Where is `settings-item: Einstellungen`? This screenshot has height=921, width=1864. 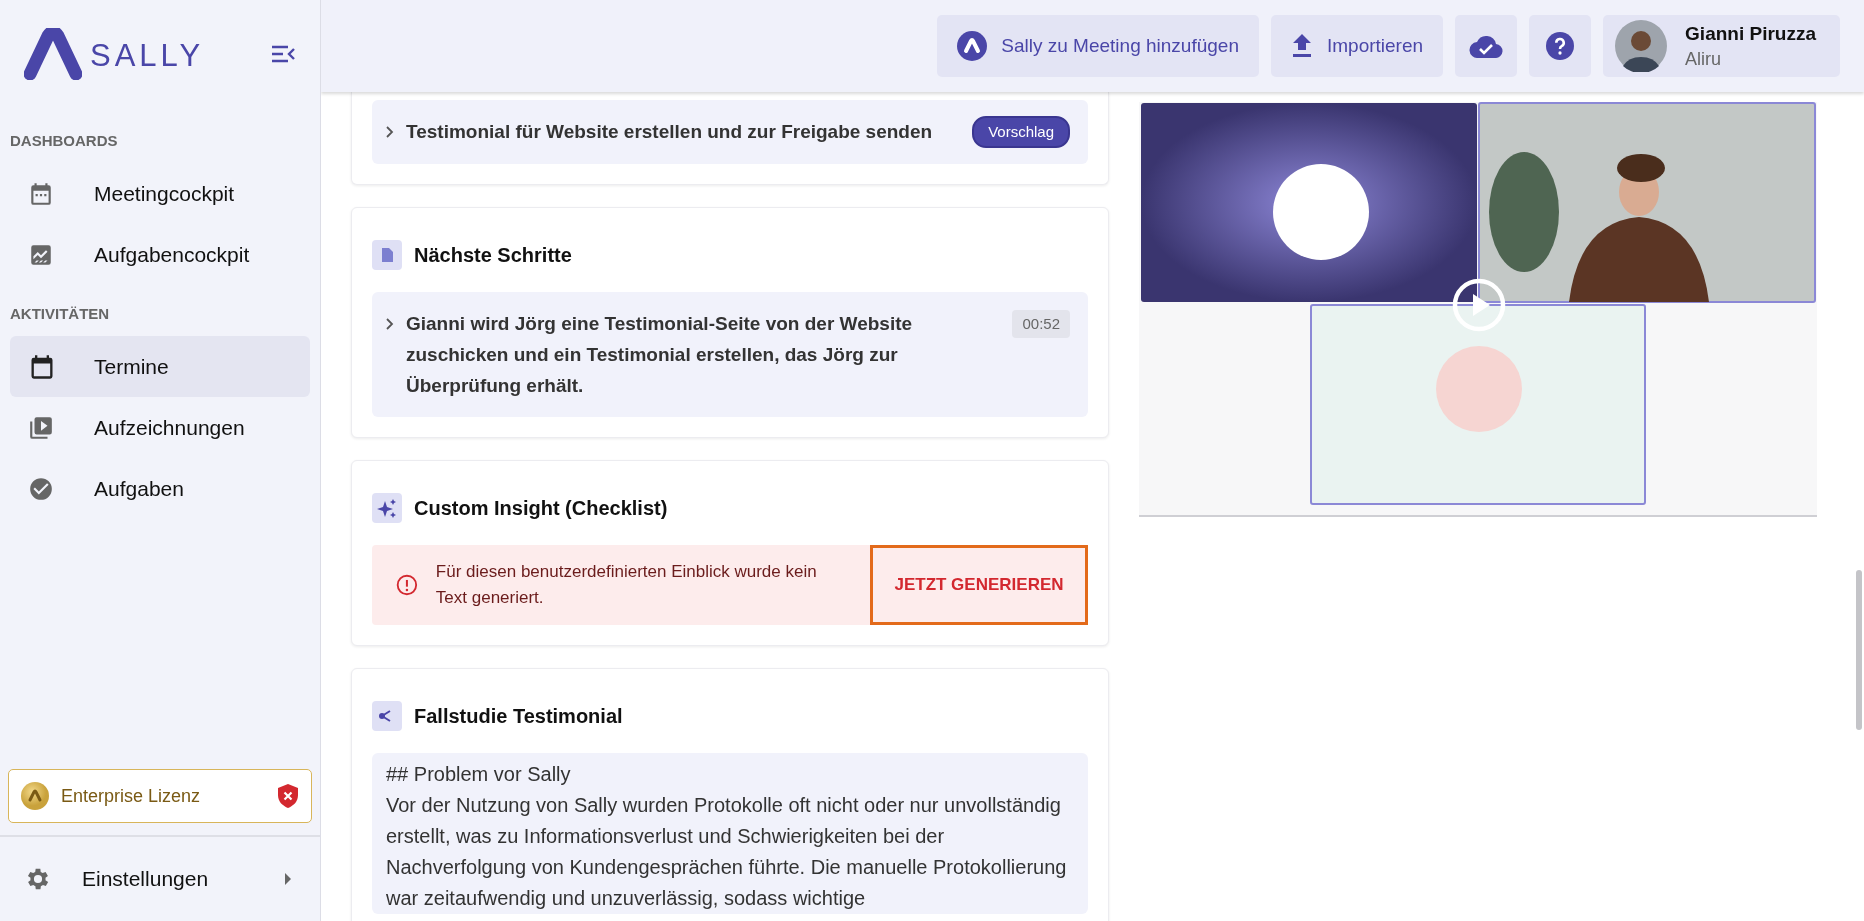
settings-item: Einstellungen is located at coordinates (160, 878).